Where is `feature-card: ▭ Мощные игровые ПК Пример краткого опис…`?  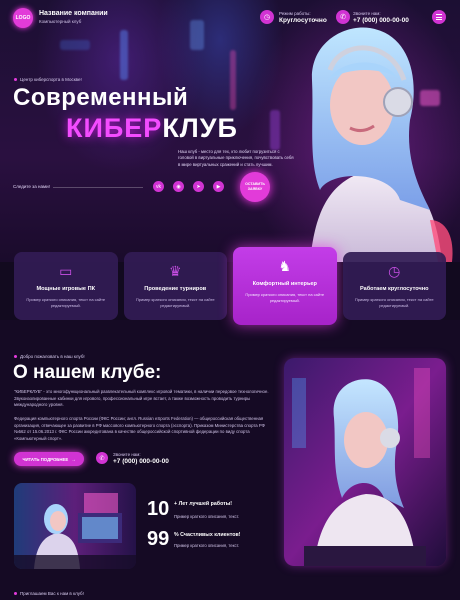 feature-card: ▭ Мощные игровые ПК Пример краткого опис… is located at coordinates (66, 286).